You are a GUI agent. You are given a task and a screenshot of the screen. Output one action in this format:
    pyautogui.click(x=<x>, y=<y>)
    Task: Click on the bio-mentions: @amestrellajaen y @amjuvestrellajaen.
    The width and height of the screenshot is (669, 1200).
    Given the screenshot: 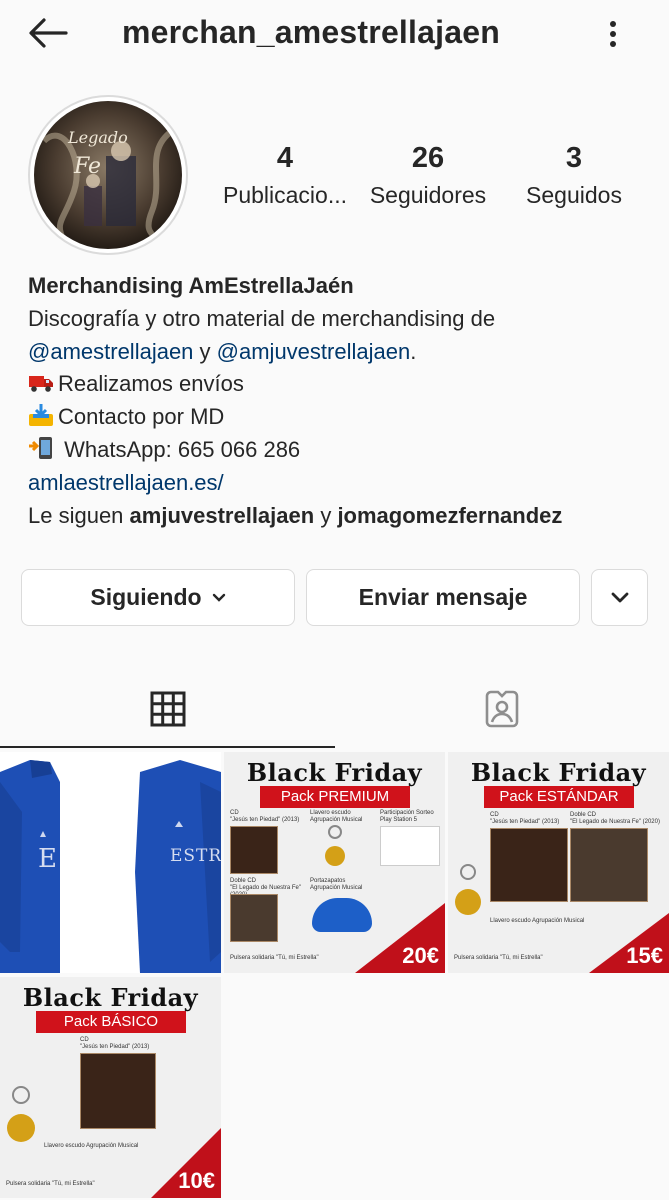 What is the action you would take?
    pyautogui.click(x=338, y=352)
    